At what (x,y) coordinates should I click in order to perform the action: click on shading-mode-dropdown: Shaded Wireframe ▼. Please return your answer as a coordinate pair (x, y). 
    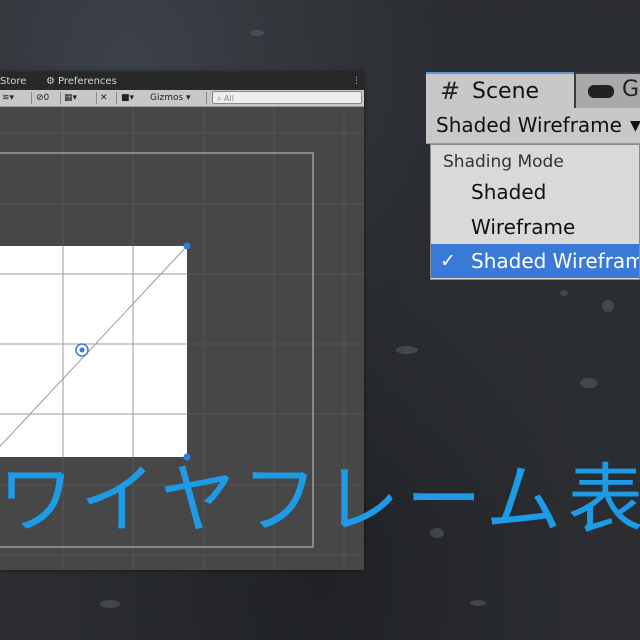
    Looking at the image, I should click on (533, 126).